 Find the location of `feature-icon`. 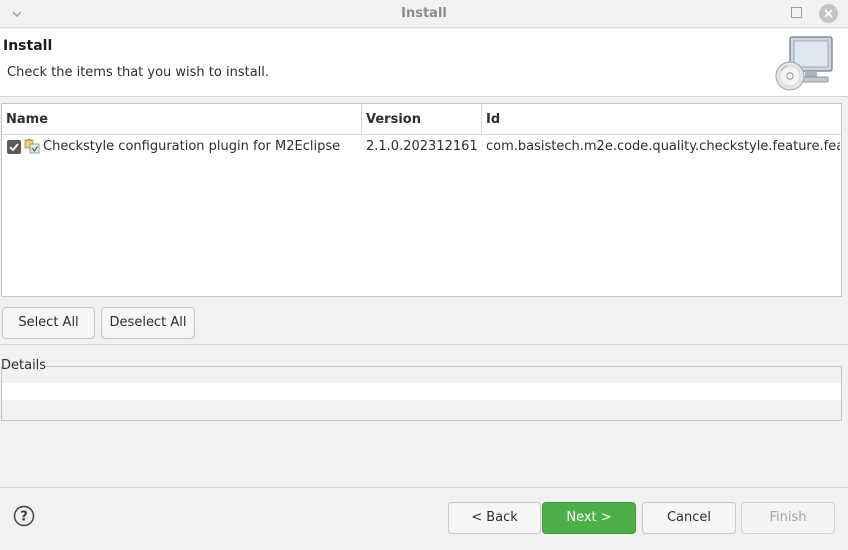

feature-icon is located at coordinates (32, 146).